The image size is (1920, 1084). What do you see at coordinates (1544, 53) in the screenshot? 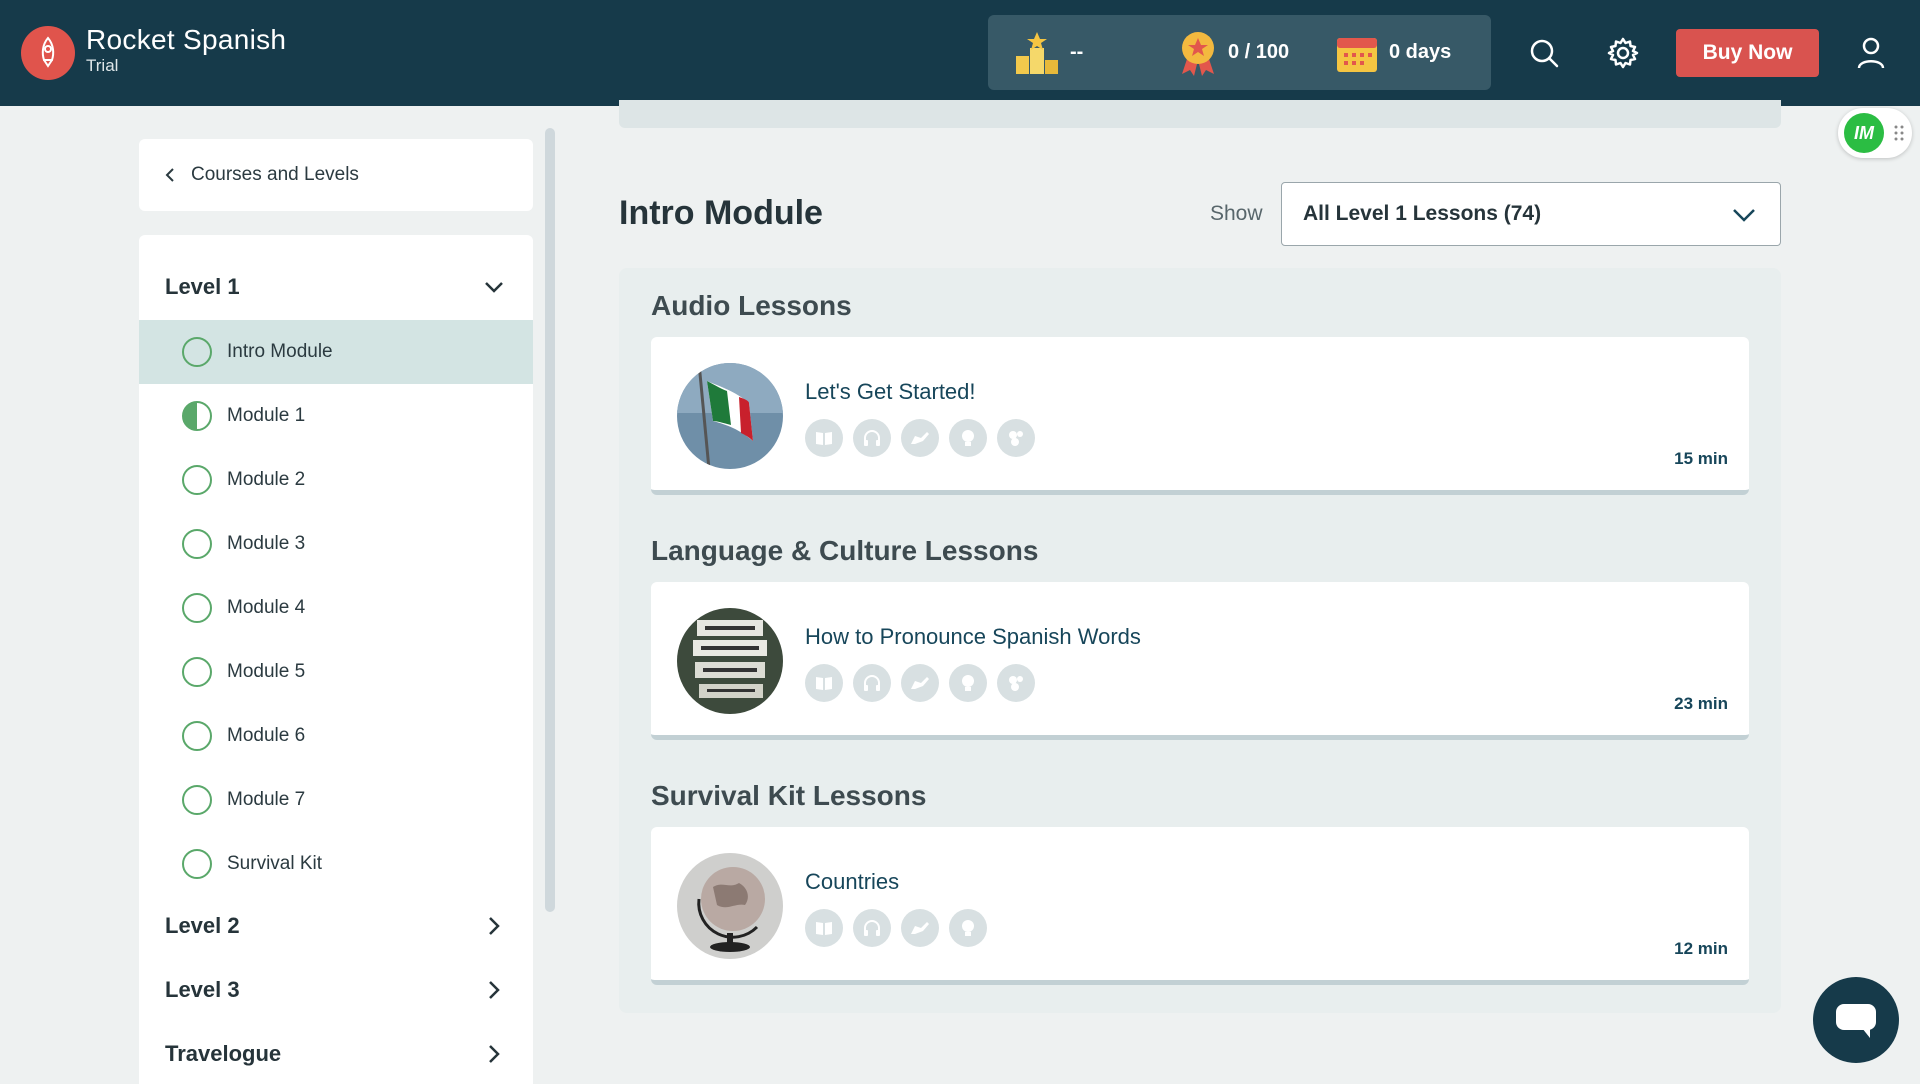
I see `search-icon` at bounding box center [1544, 53].